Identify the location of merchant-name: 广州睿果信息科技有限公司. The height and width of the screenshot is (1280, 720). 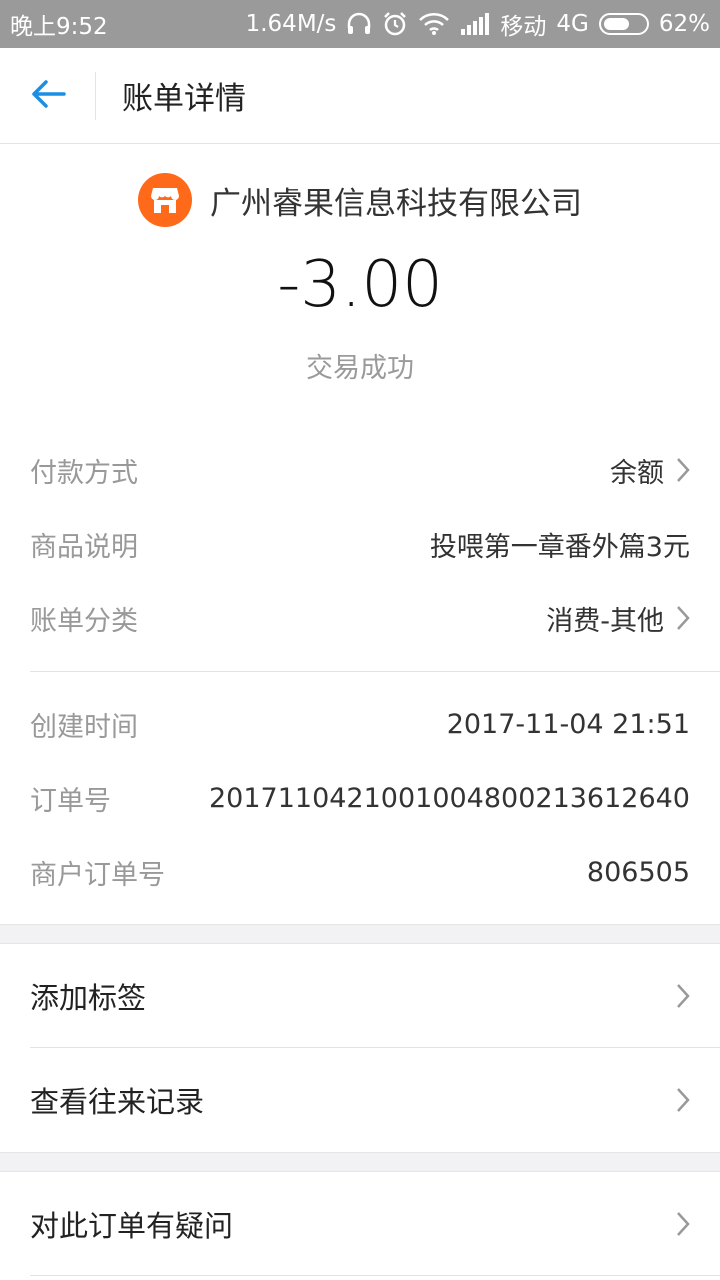
(396, 203).